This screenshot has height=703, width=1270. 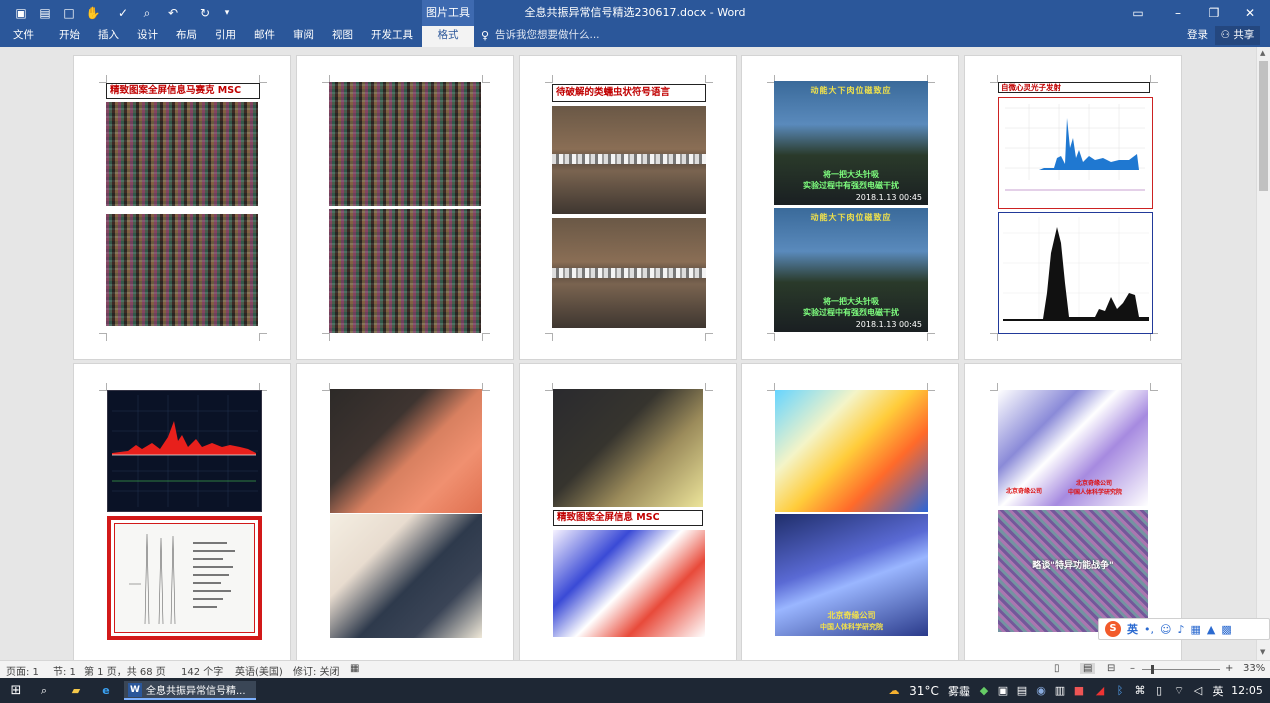 I want to click on new-document-icon: □, so click(x=69, y=13).